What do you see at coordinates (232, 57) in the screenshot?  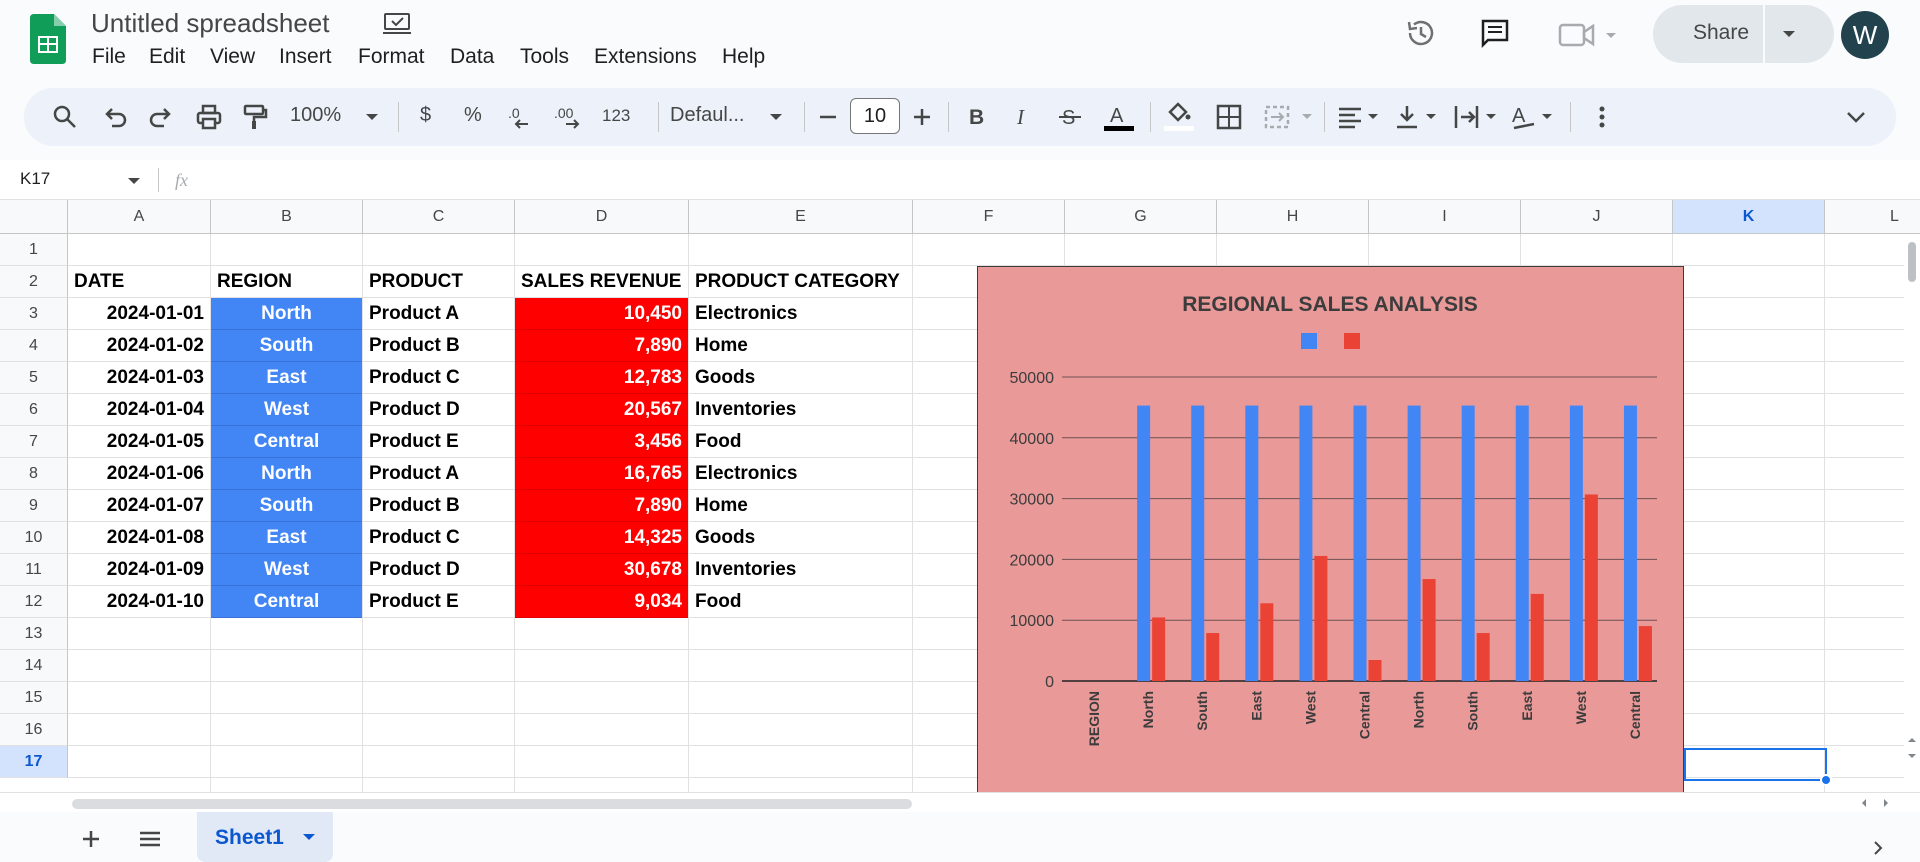 I see `menu-view: View` at bounding box center [232, 57].